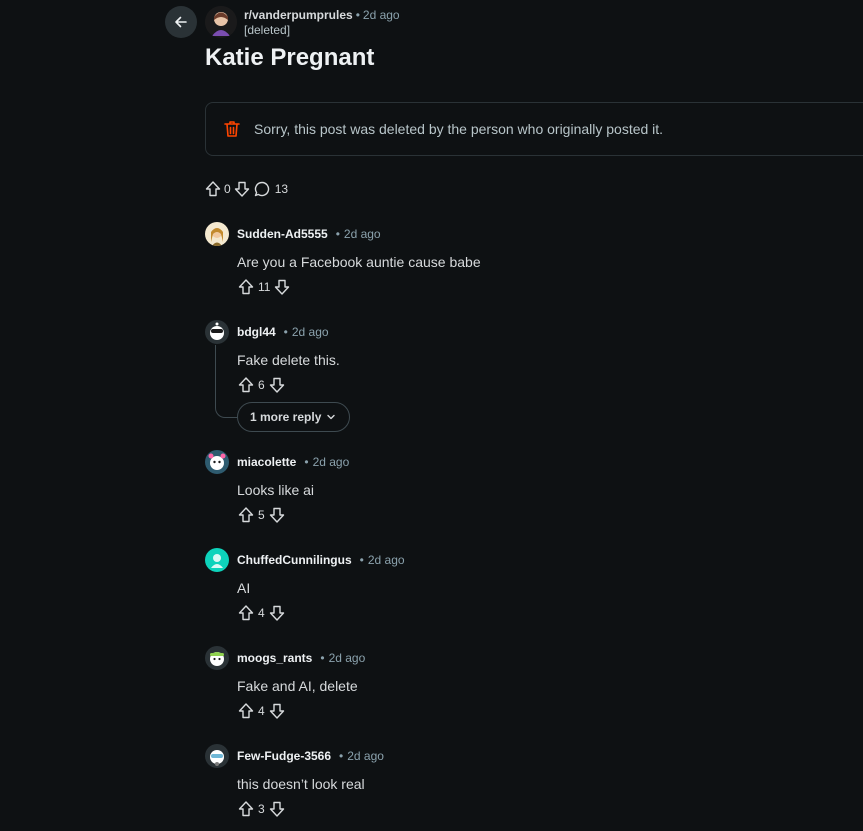  Describe the element at coordinates (244, 588) in the screenshot. I see `comment-body: AI` at that location.